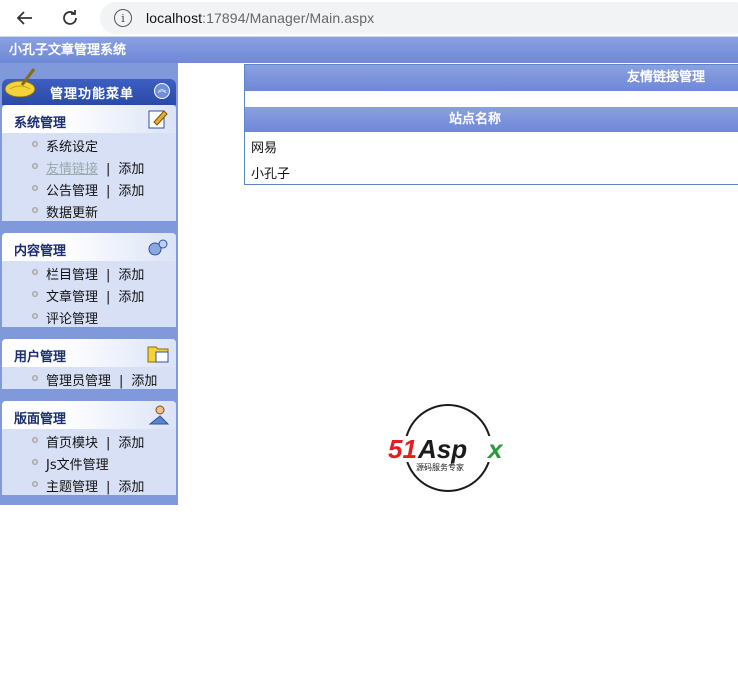  What do you see at coordinates (40, 419) in the screenshot?
I see `section-title: 版面管理` at bounding box center [40, 419].